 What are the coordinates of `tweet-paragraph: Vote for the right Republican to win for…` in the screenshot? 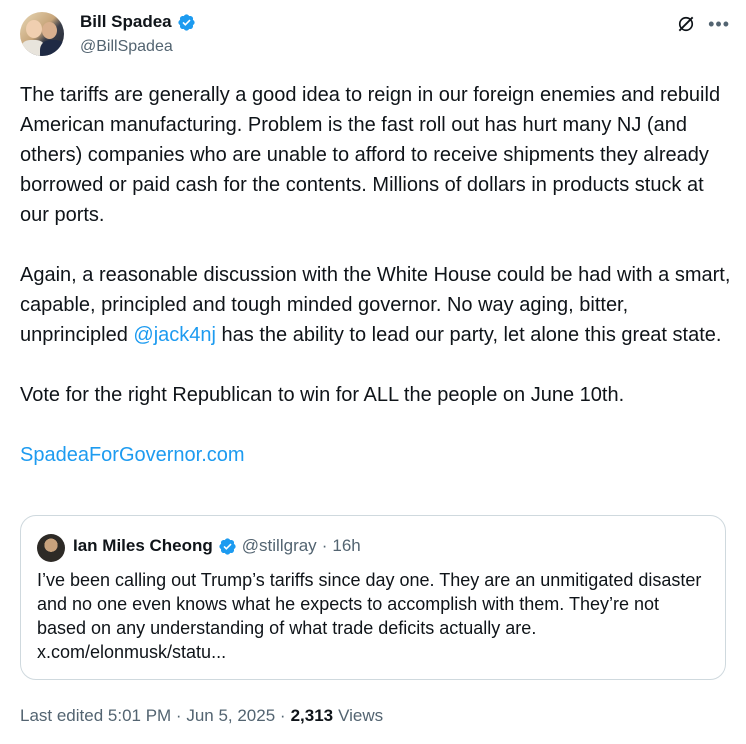 It's located at (322, 395).